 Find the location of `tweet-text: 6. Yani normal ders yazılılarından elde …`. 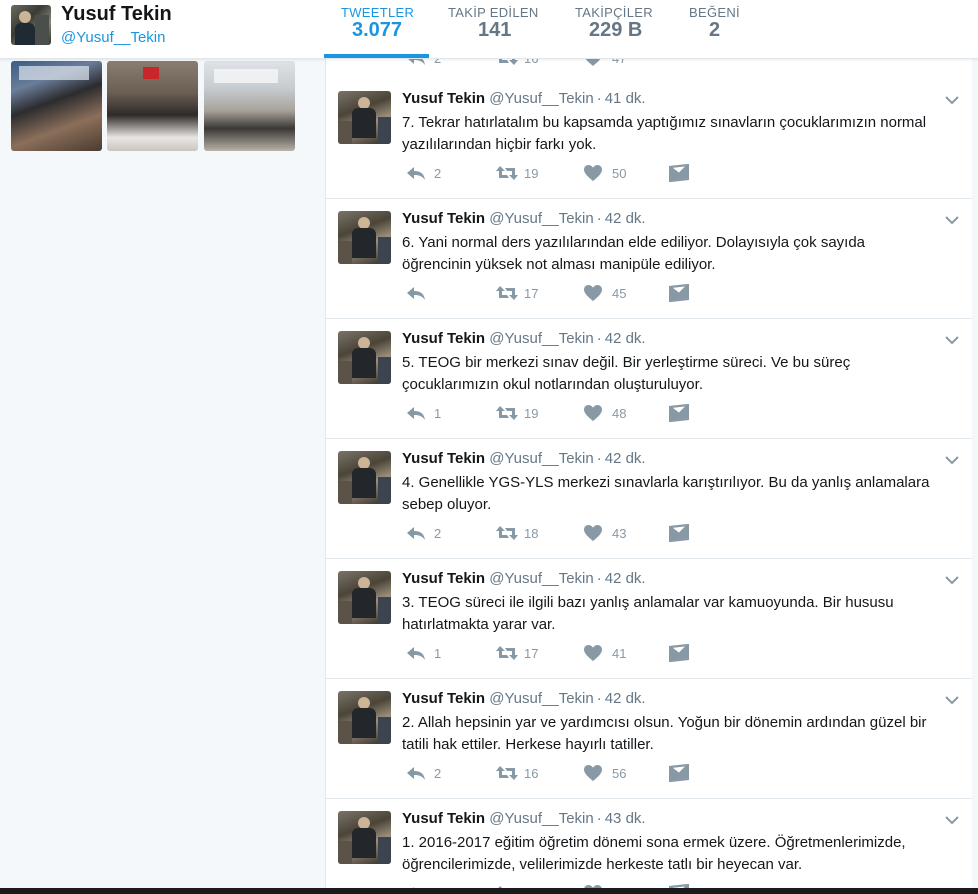

tweet-text: 6. Yani normal ders yazılılarından elde … is located at coordinates (682, 254).